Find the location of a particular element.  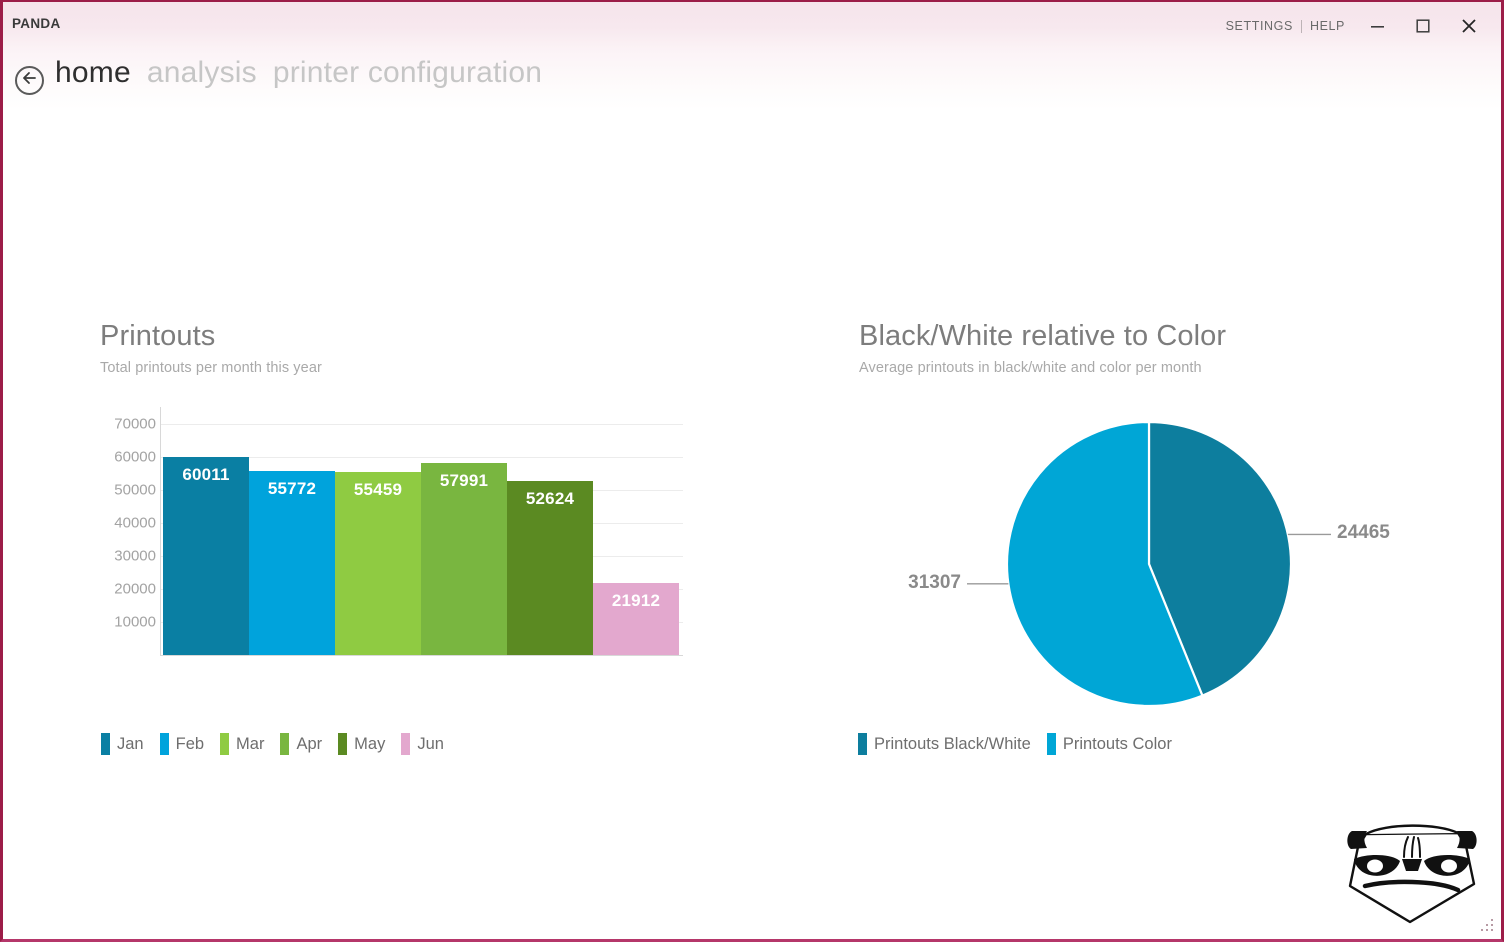

bar-chart-bar: 55772 is located at coordinates (292, 562).